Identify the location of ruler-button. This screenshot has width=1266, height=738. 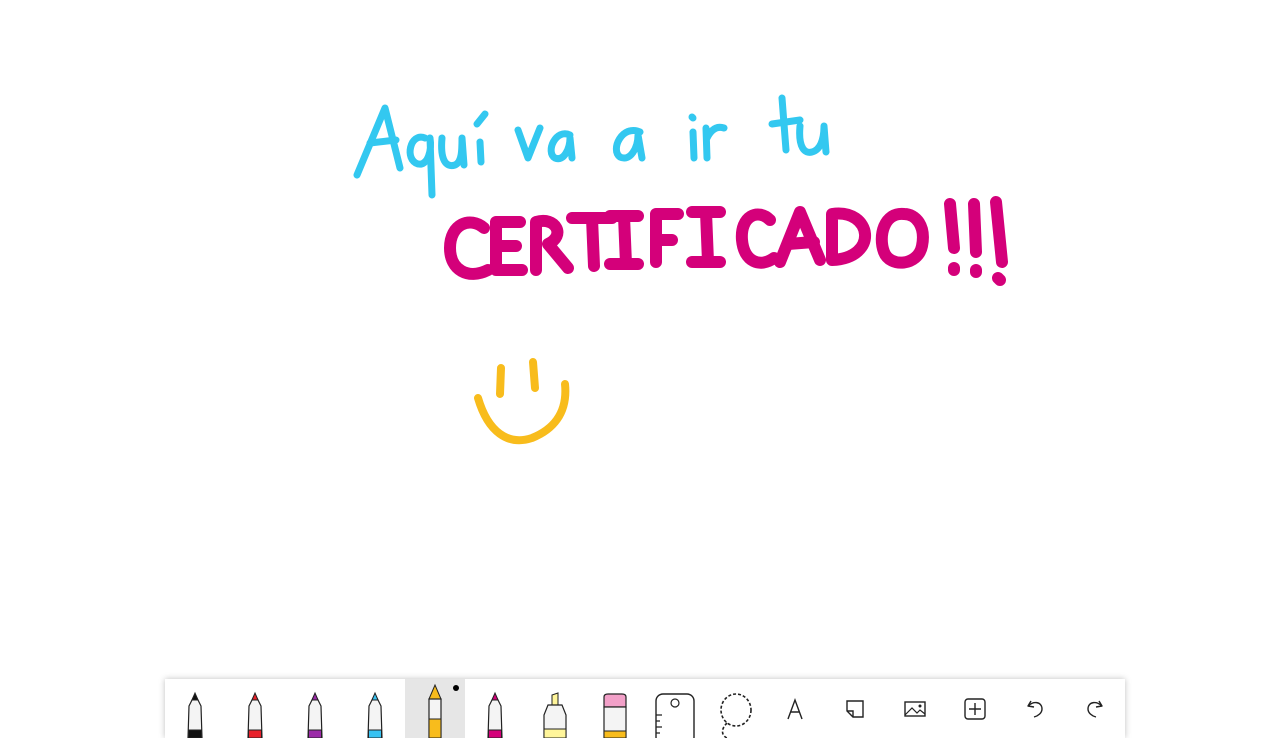
(675, 708).